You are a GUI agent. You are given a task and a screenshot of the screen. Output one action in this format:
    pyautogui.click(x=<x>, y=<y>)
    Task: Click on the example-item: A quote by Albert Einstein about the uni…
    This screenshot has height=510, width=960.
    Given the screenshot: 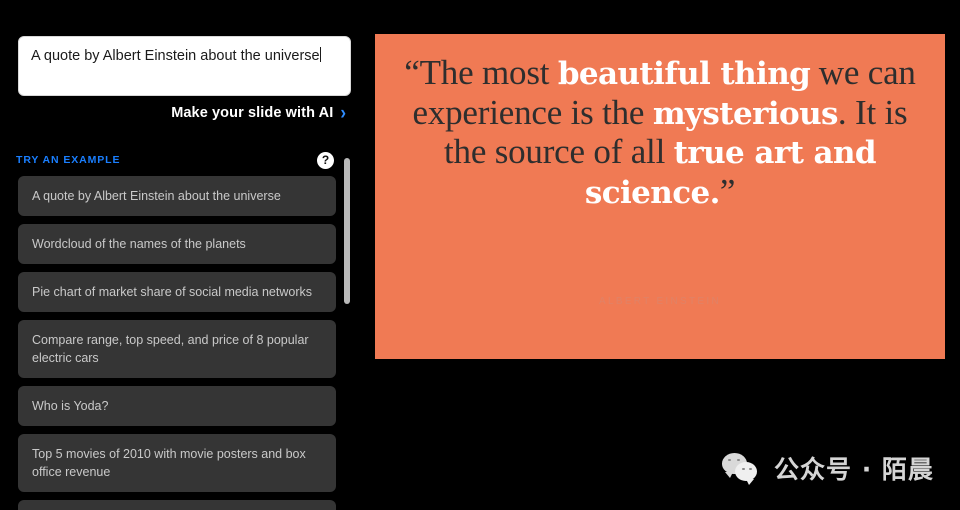 What is the action you would take?
    pyautogui.click(x=177, y=196)
    